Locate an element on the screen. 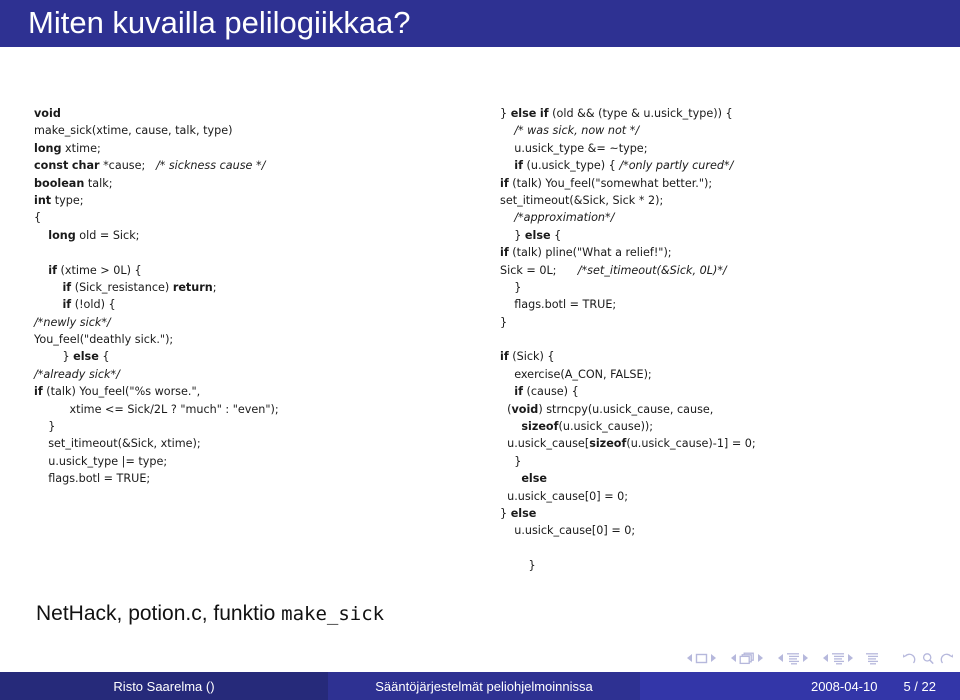 This screenshot has width=960, height=700. code-line: if (xtime > 0L) { is located at coordinates (95, 270).